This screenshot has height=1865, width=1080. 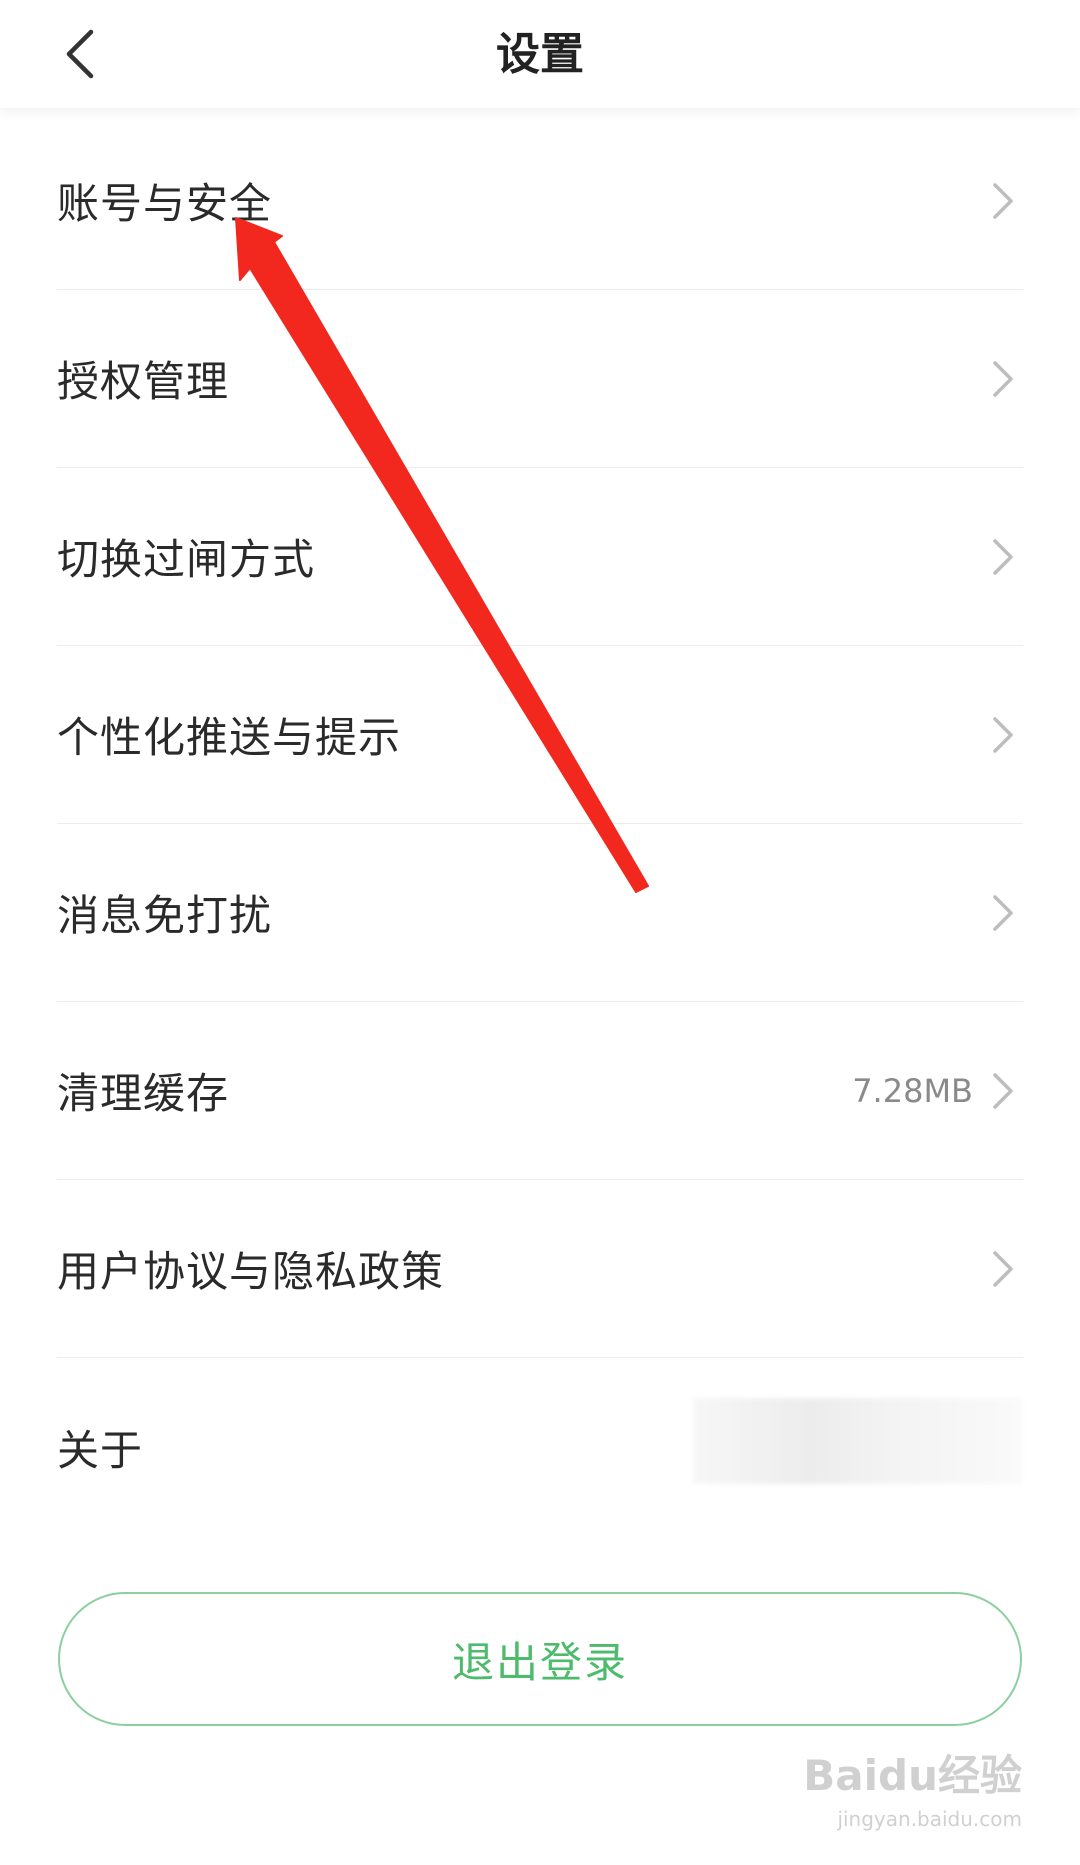 What do you see at coordinates (229, 737) in the screenshot?
I see `settings-item-label: 个性化推送与提示` at bounding box center [229, 737].